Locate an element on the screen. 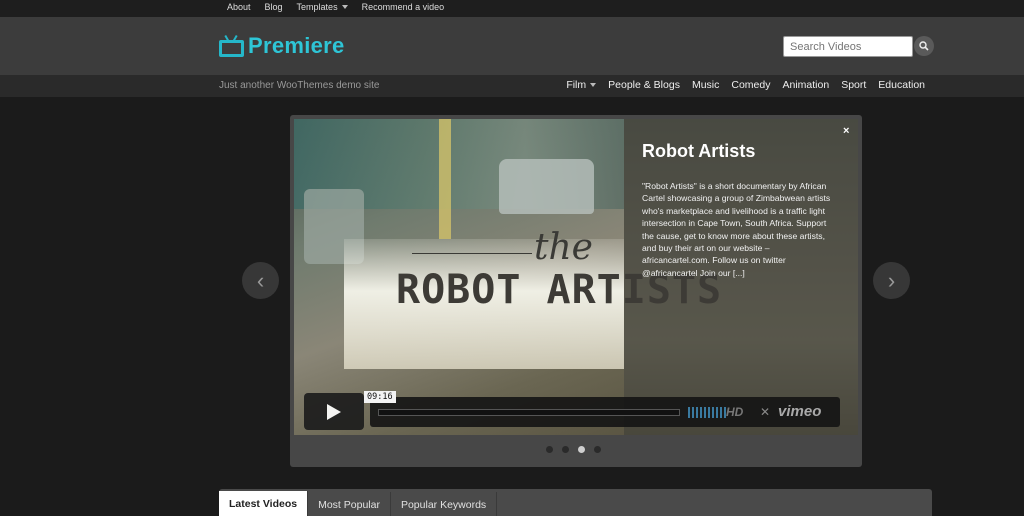 This screenshot has height=516, width=1024. divider is located at coordinates (472, 253).